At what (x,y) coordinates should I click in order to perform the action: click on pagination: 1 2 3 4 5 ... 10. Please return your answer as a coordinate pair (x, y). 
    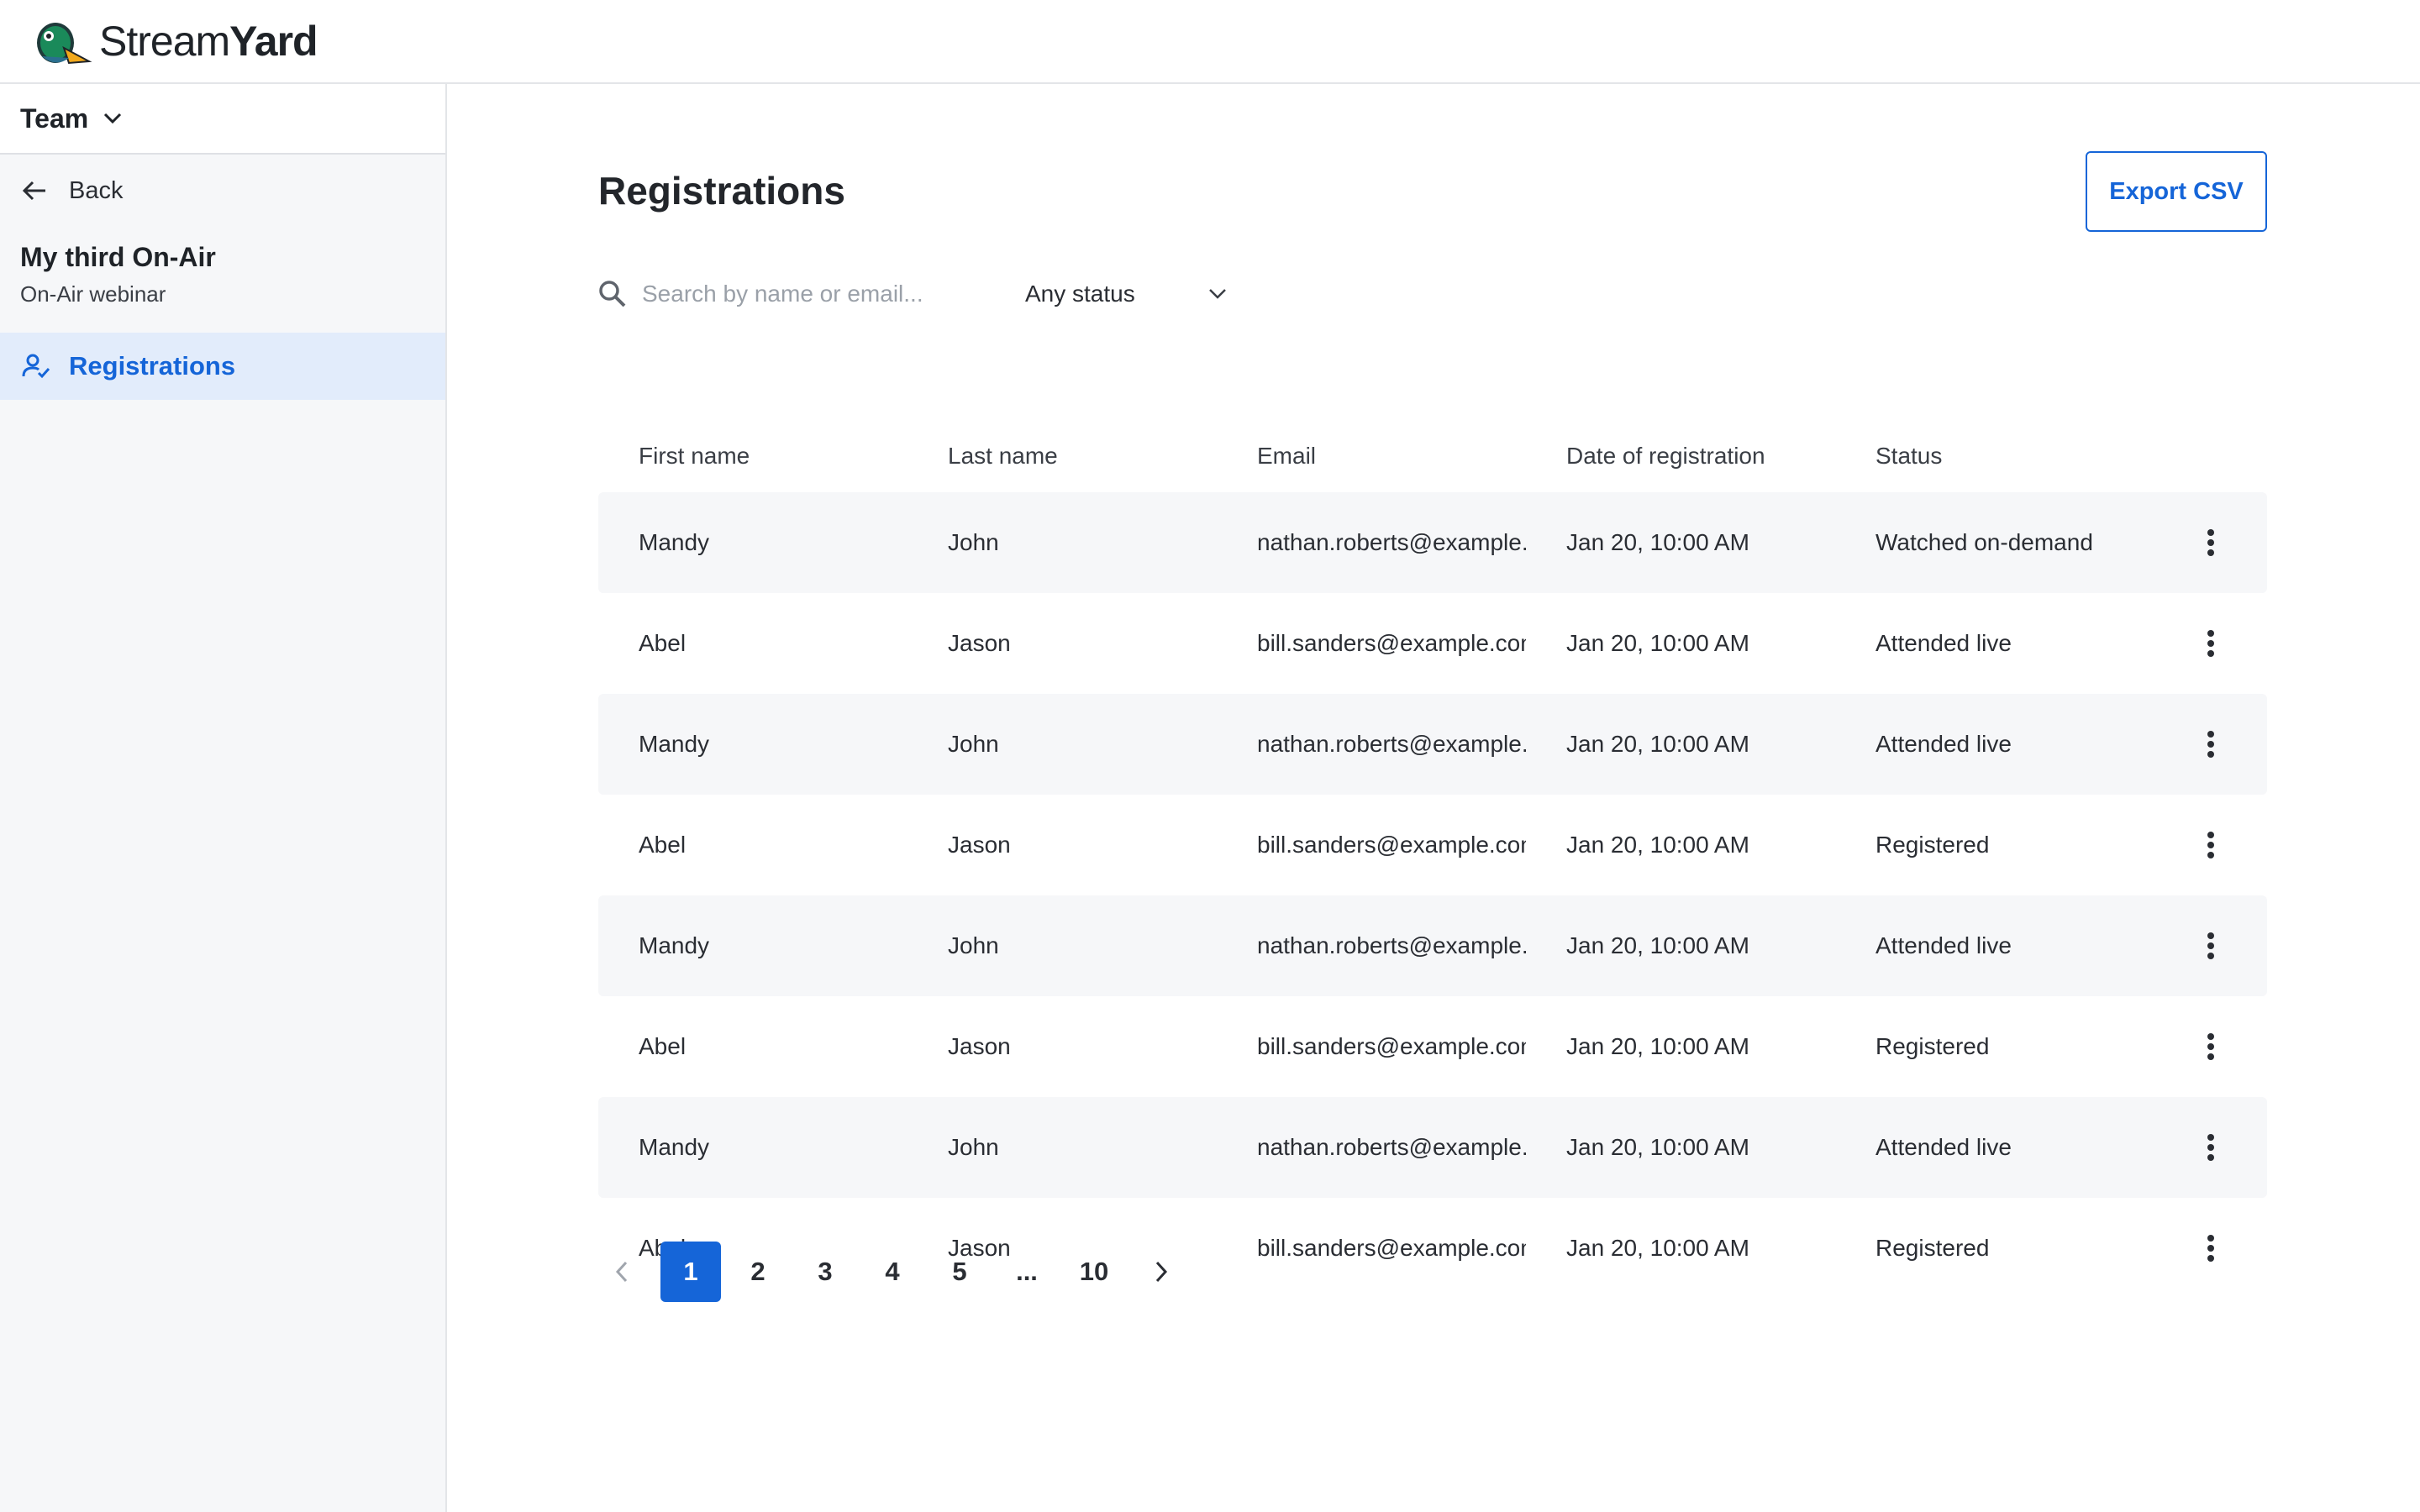
    Looking at the image, I should click on (899, 1272).